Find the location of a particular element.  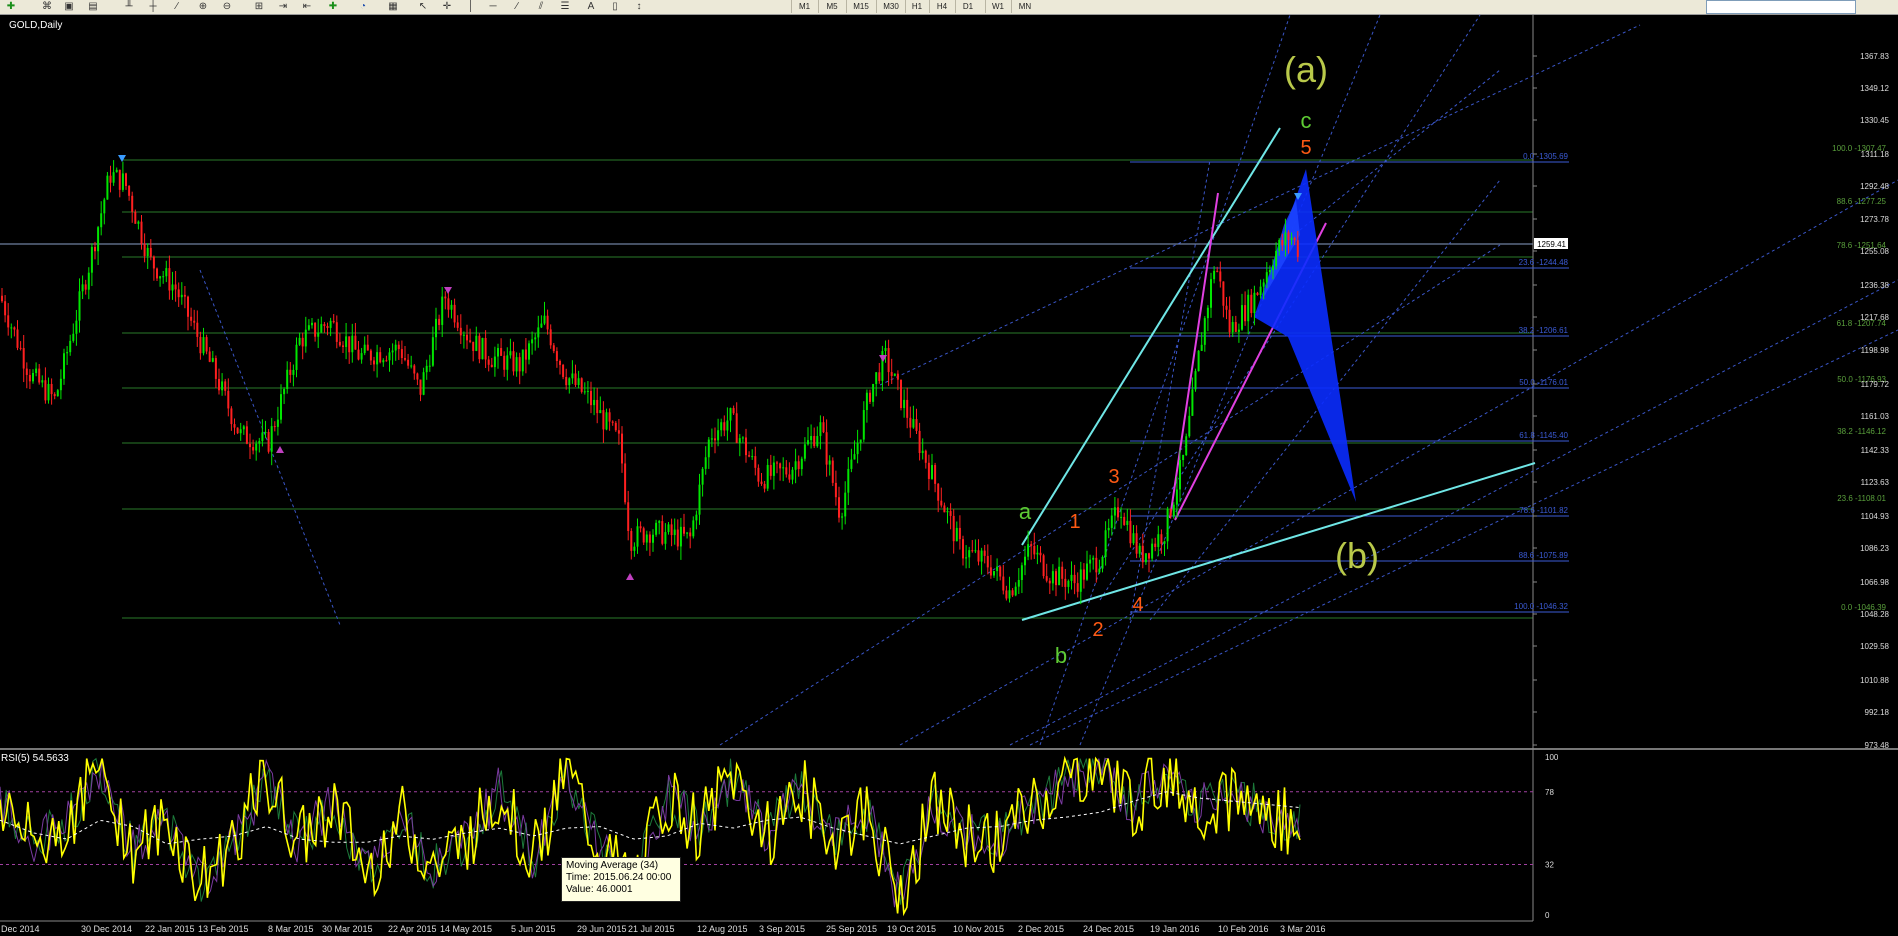

date-tick-label: 22 Jan 2015 is located at coordinates (170, 929).